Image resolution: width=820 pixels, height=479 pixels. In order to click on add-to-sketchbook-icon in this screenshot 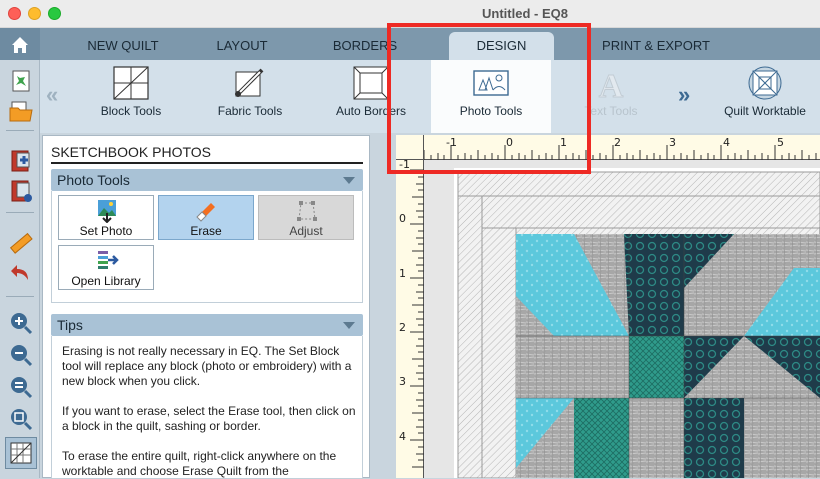, I will do `click(21, 161)`.